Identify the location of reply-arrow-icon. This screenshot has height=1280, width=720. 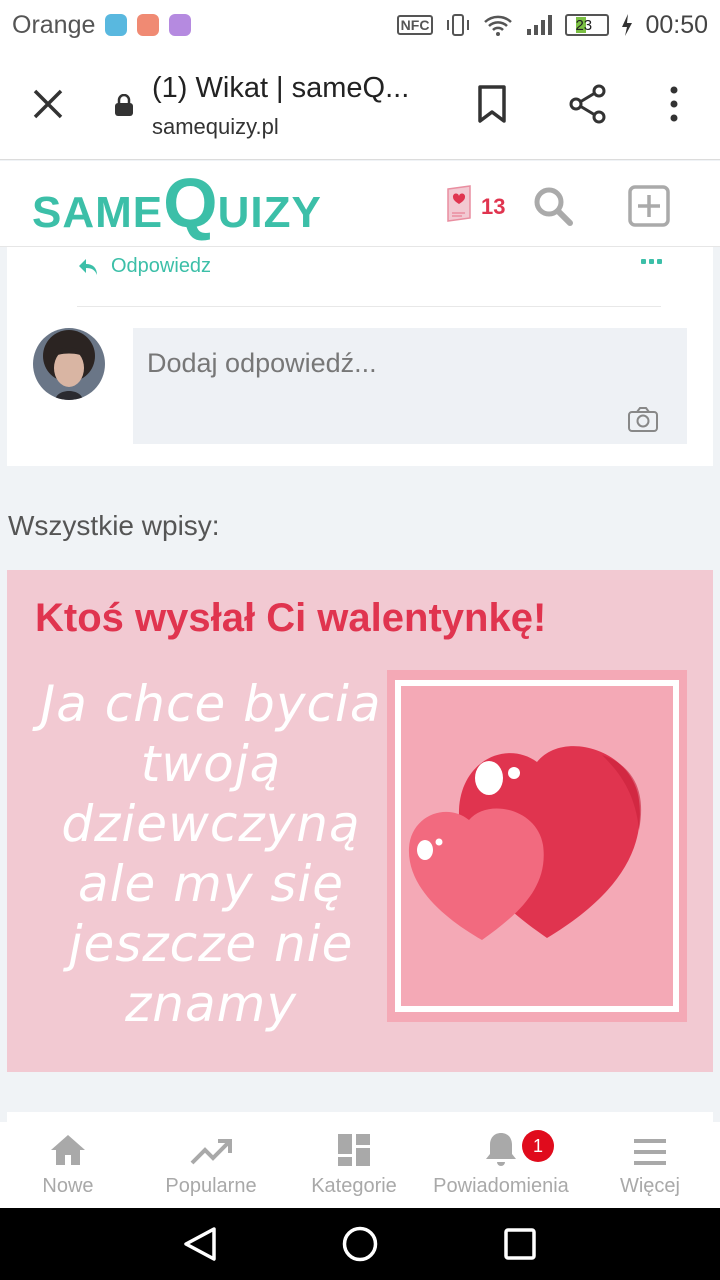
(88, 266).